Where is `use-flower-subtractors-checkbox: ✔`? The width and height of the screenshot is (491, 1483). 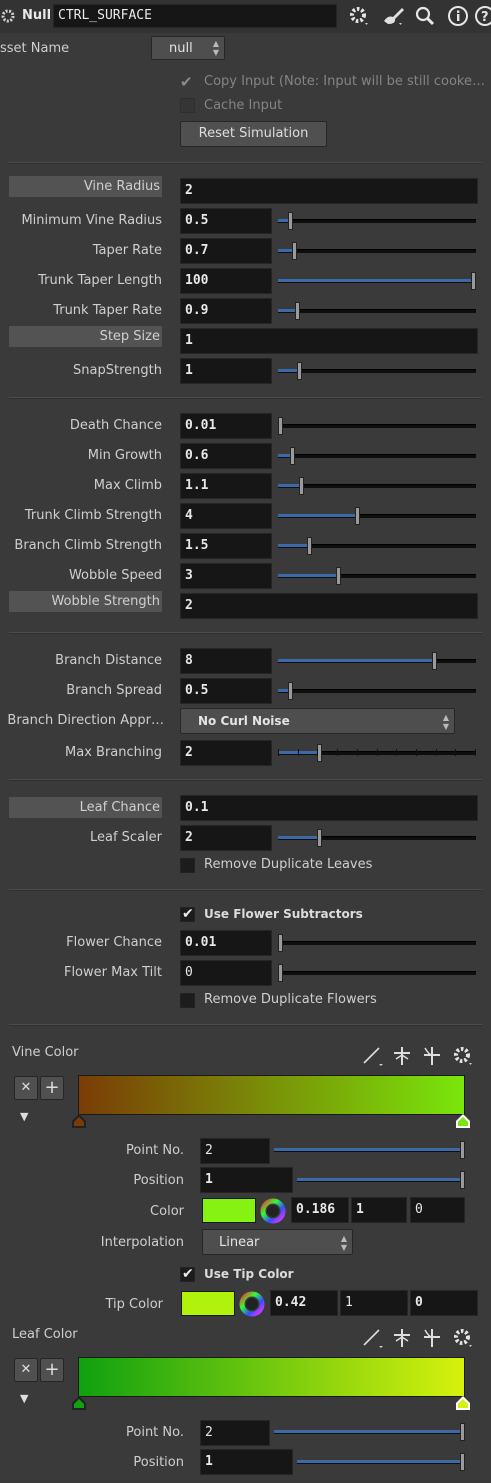 use-flower-subtractors-checkbox: ✔ is located at coordinates (187, 914).